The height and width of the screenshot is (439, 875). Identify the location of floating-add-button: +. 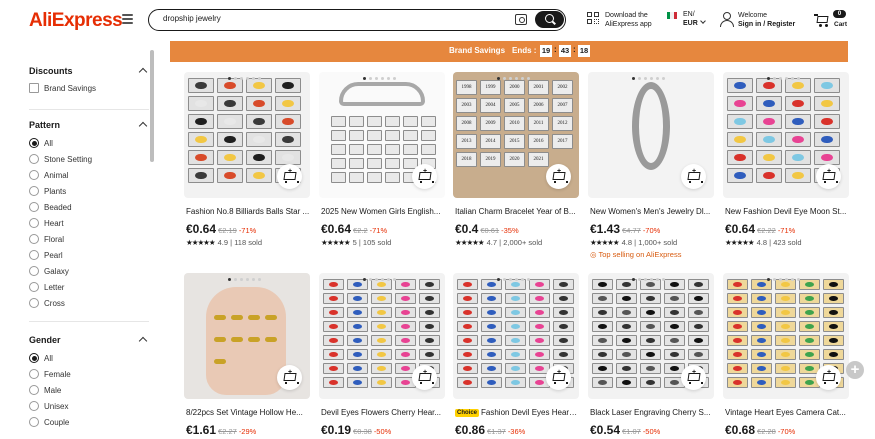
(855, 370).